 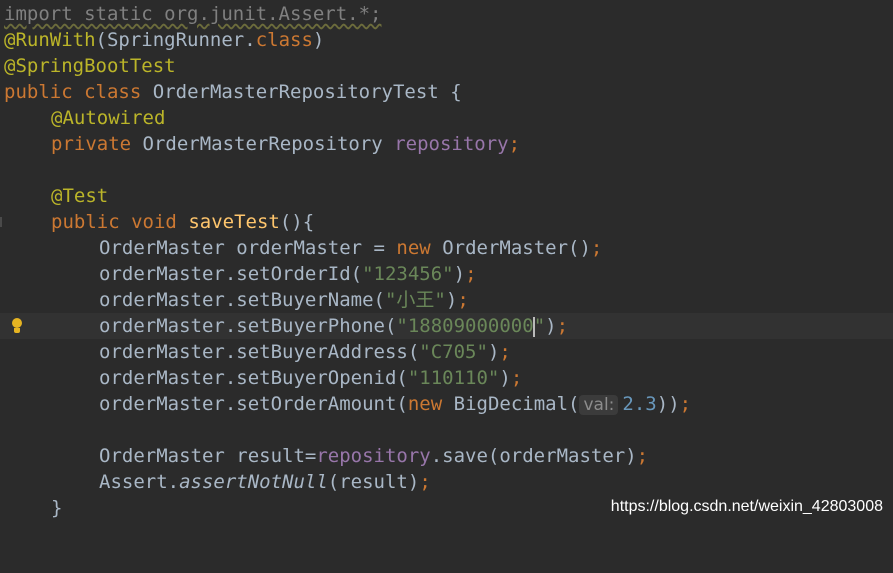 What do you see at coordinates (415, 300) in the screenshot?
I see `string-literal: "小王"` at bounding box center [415, 300].